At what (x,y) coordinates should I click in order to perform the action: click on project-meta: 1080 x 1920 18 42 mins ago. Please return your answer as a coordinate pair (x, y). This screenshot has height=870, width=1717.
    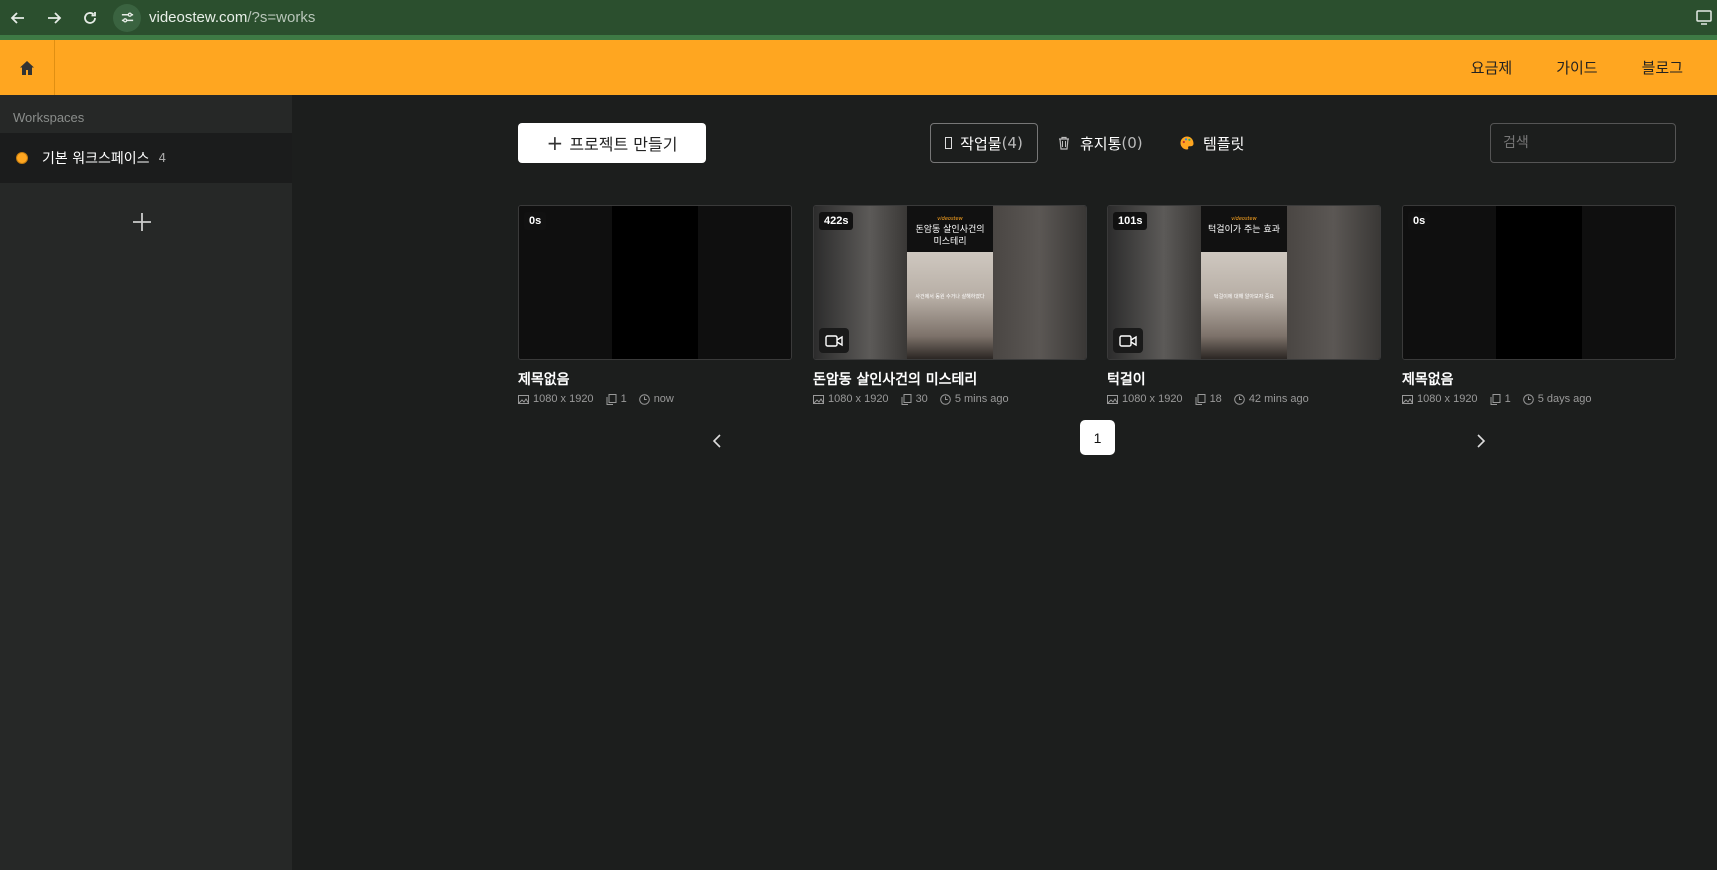
    Looking at the image, I should click on (1244, 399).